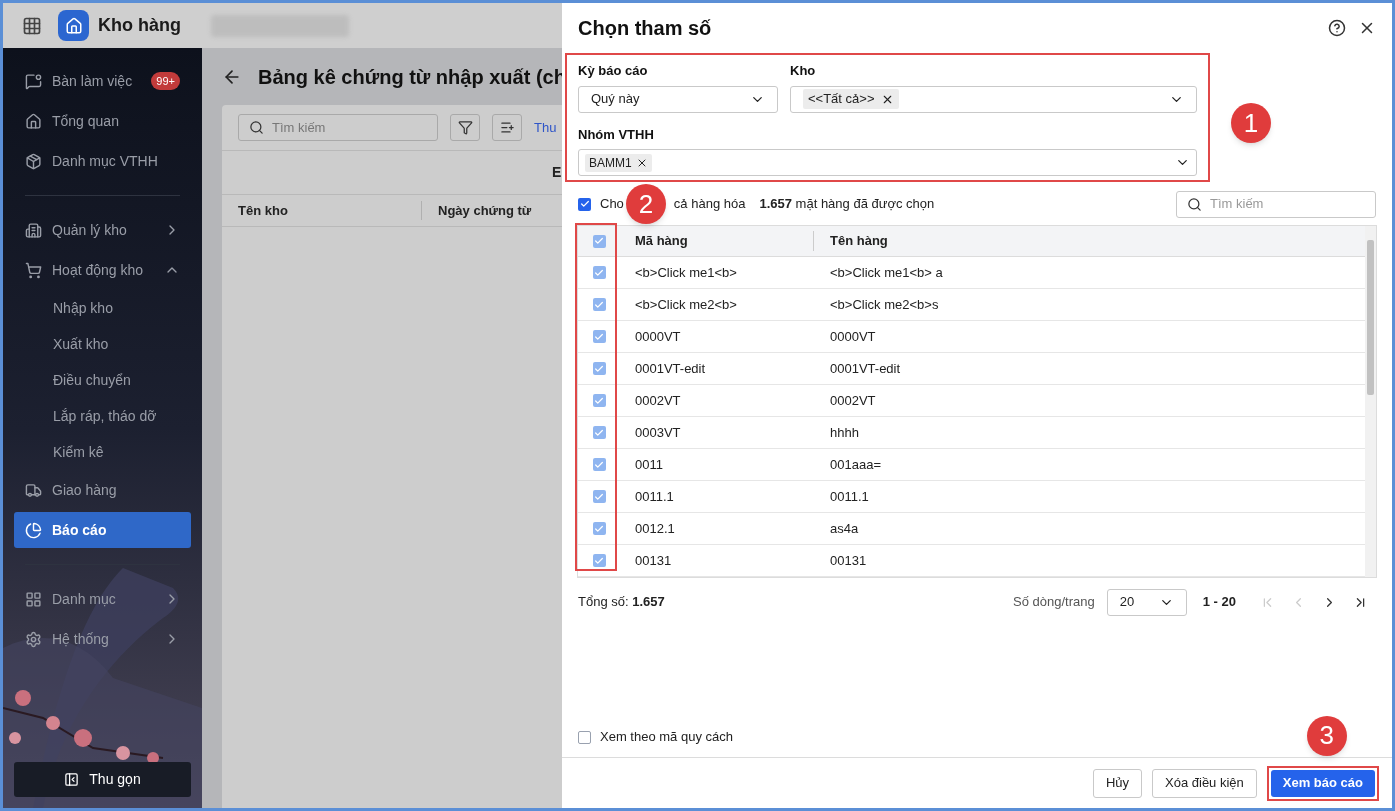 The height and width of the screenshot is (811, 1395). What do you see at coordinates (1117, 783) in the screenshot?
I see `dialog-button: Hủy` at bounding box center [1117, 783].